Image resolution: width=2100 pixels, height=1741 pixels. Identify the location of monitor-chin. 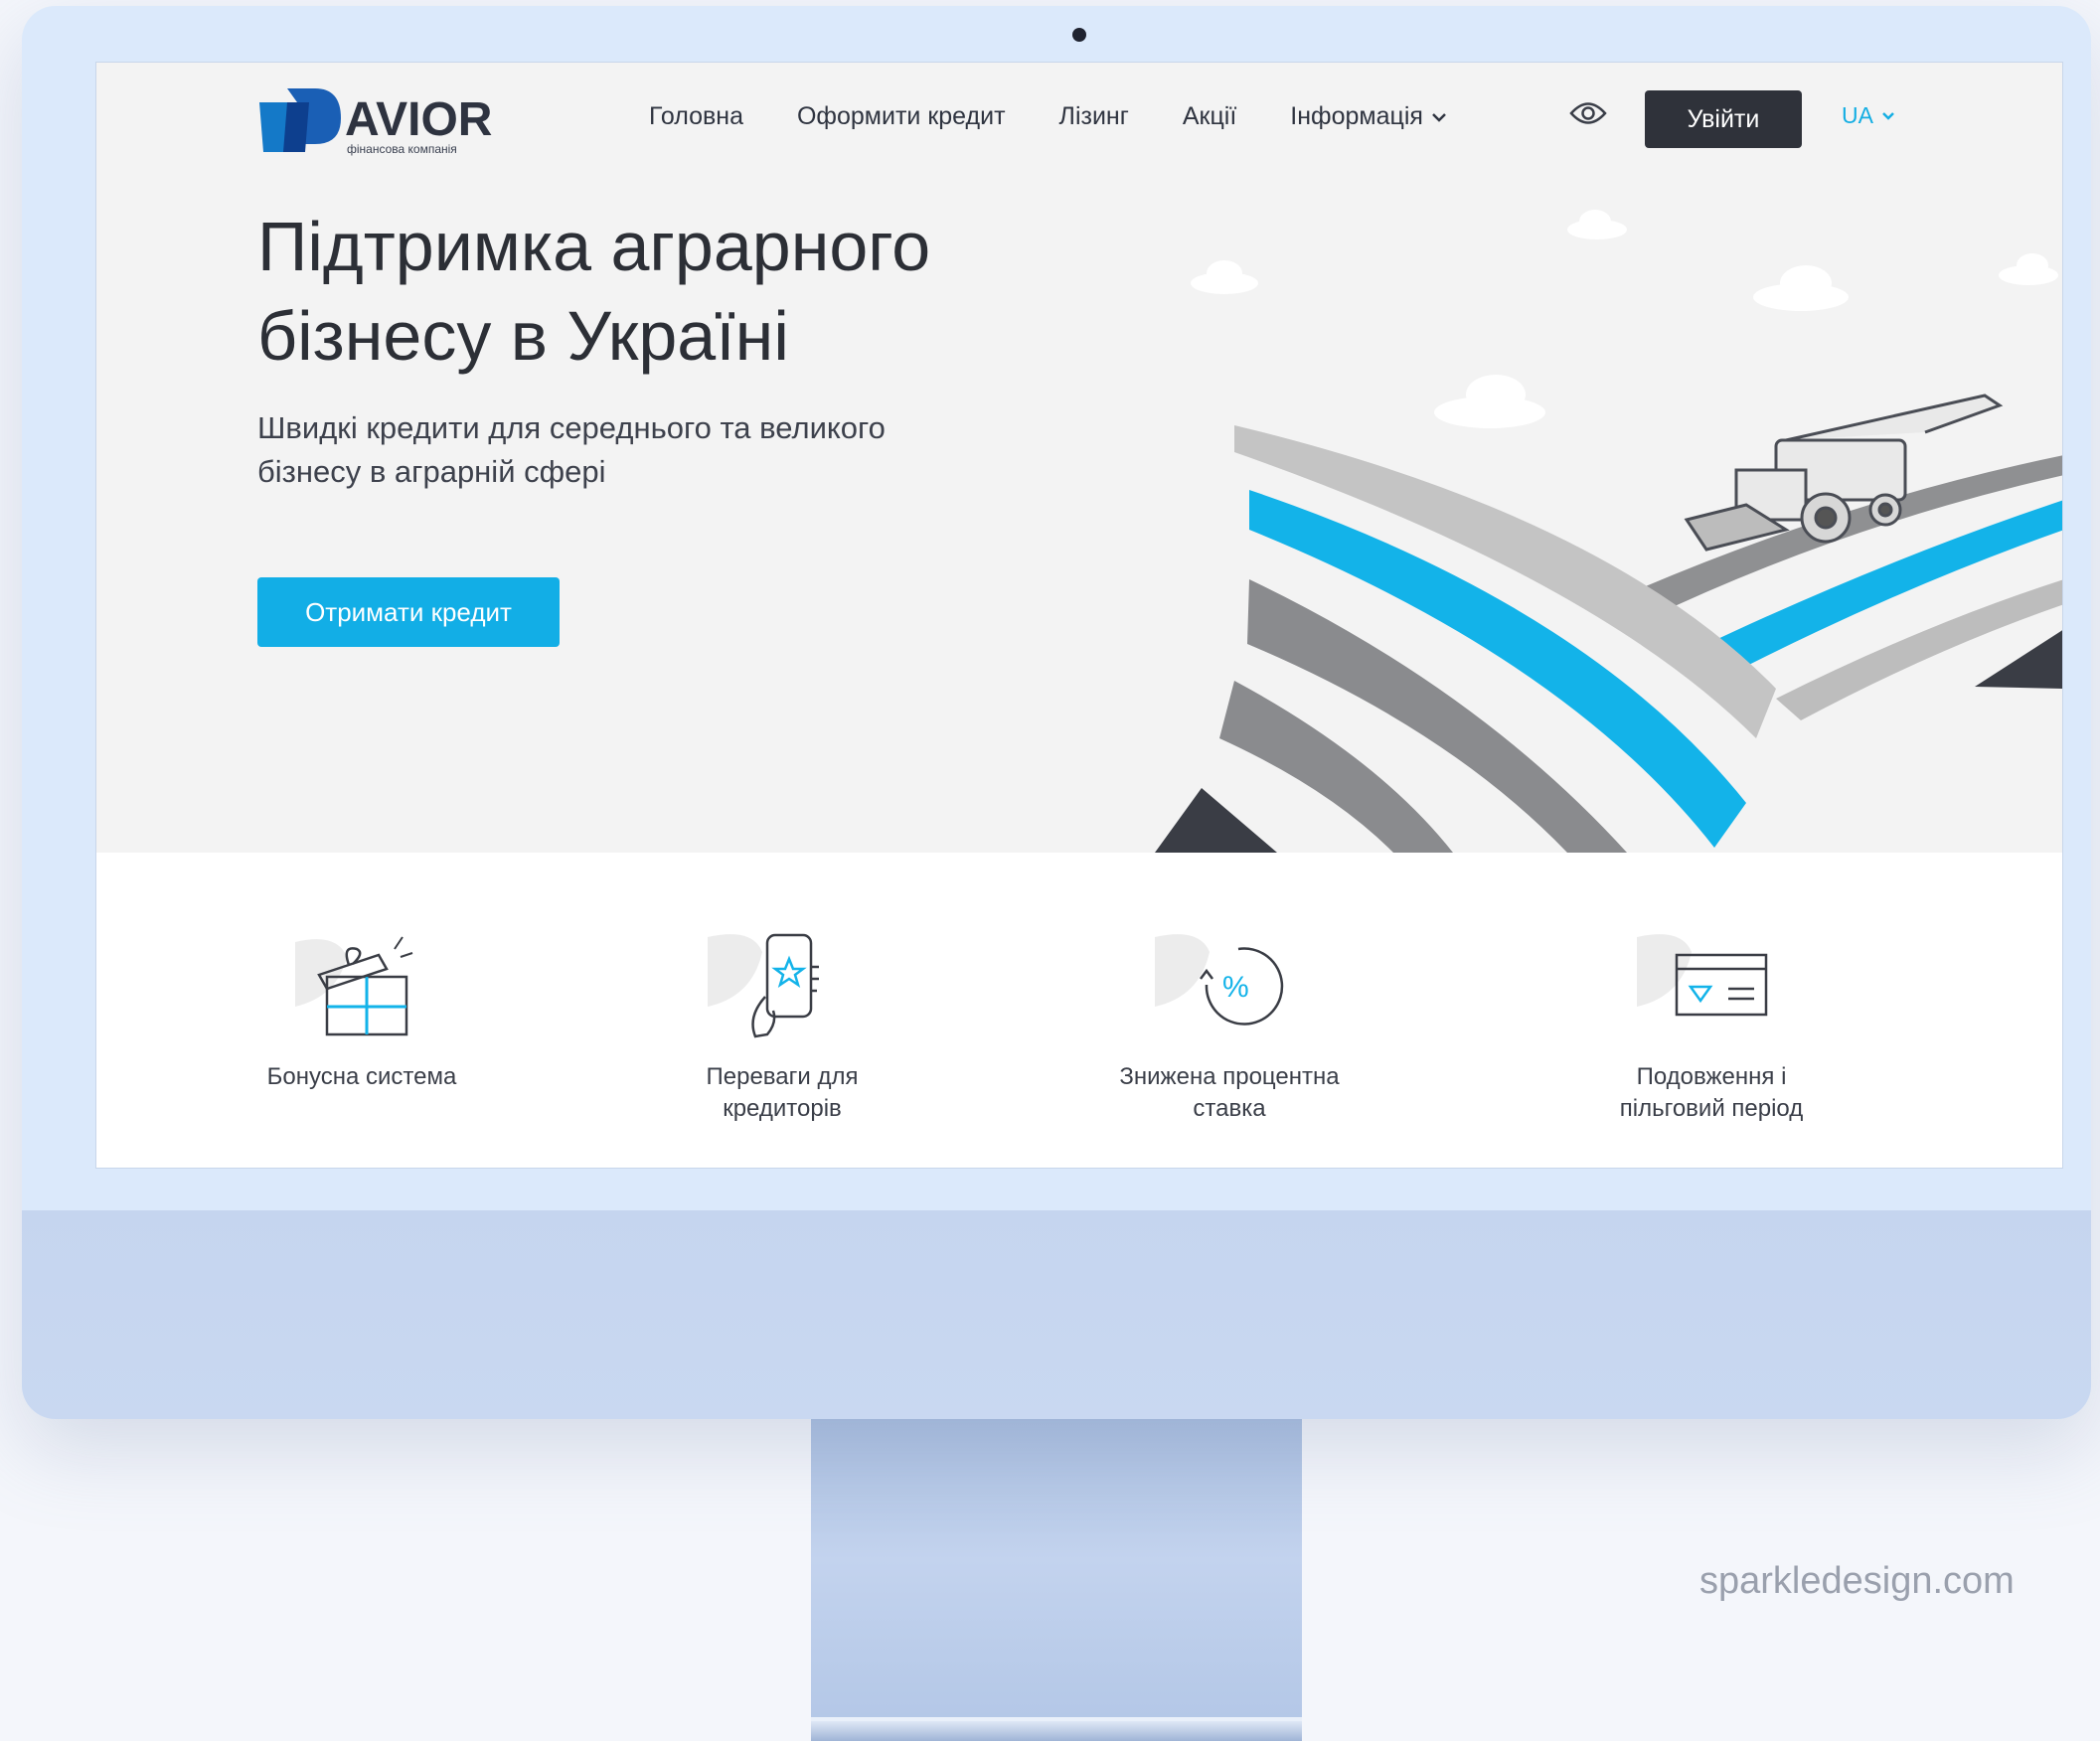
(1056, 1314).